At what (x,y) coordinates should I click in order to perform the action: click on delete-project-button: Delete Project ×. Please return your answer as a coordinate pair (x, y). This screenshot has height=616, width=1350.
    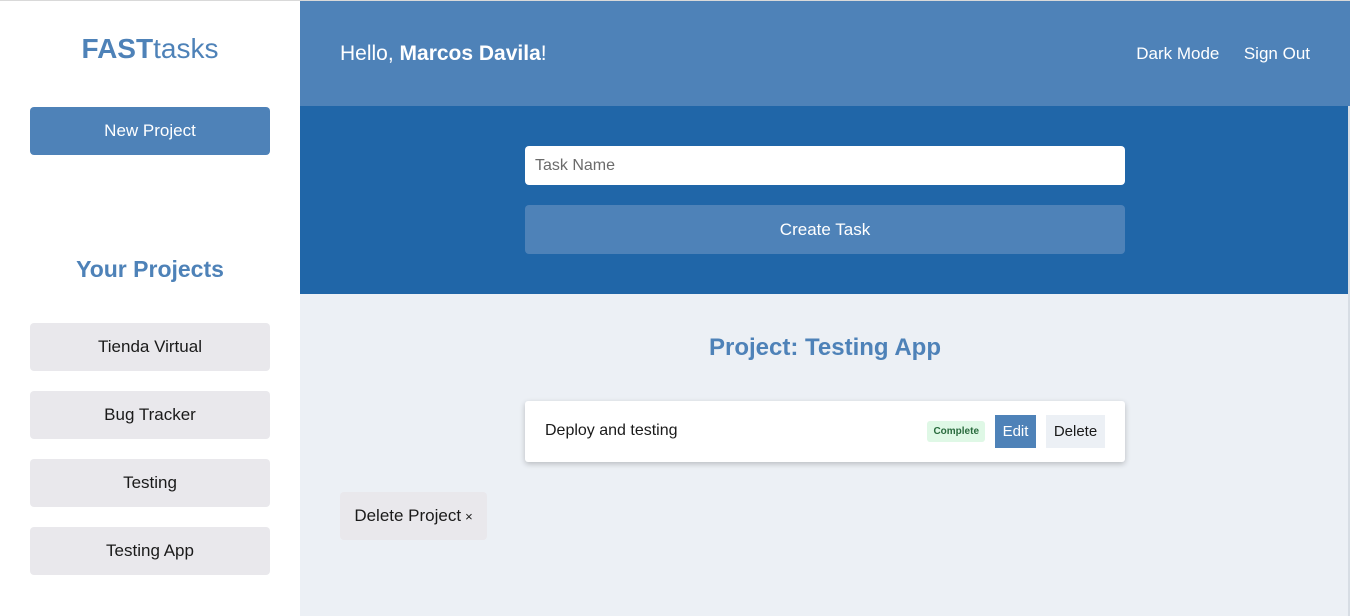
    Looking at the image, I should click on (413, 516).